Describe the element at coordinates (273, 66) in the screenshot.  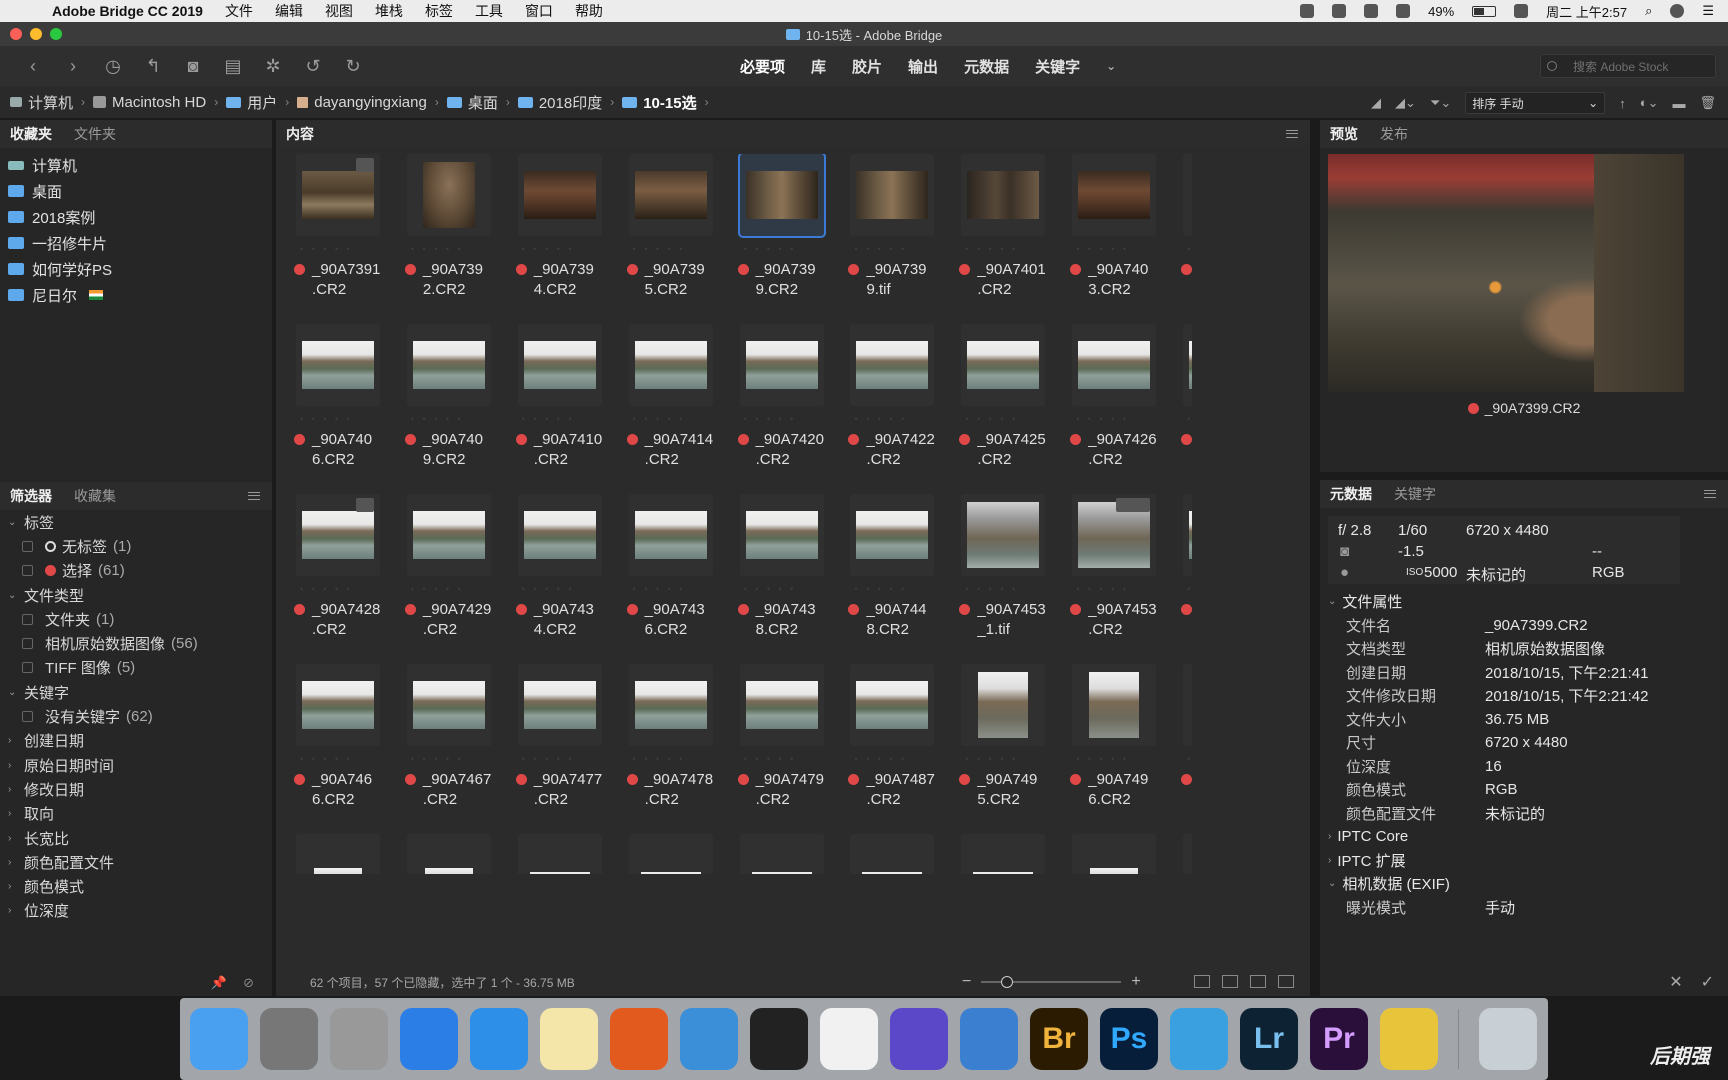
I see `open-in-camera-raw-icon: ✲` at that location.